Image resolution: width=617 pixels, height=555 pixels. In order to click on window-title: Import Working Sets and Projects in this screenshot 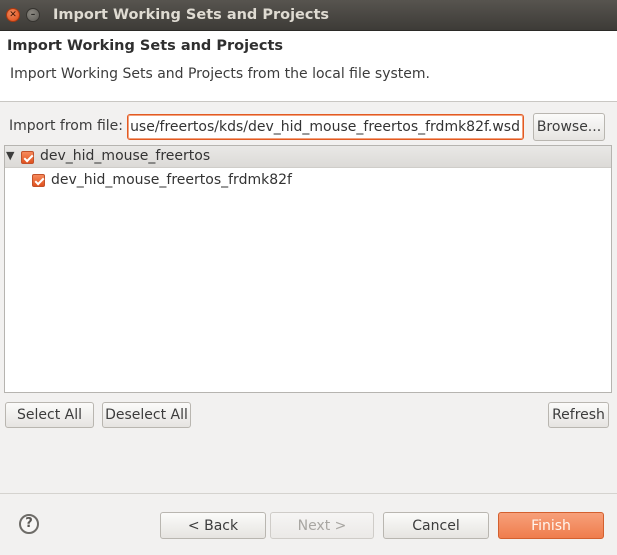, I will do `click(191, 15)`.